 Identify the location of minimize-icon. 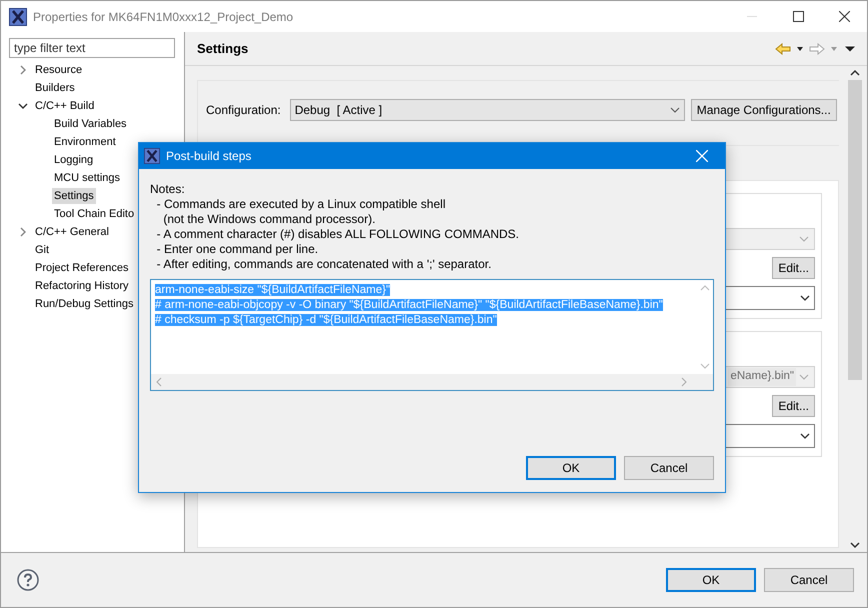
(752, 17).